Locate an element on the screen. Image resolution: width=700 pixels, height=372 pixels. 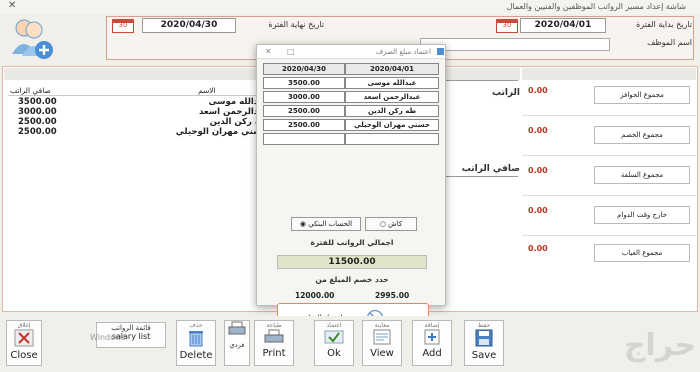
employee-label: اسم الموظف is located at coordinates (669, 42).